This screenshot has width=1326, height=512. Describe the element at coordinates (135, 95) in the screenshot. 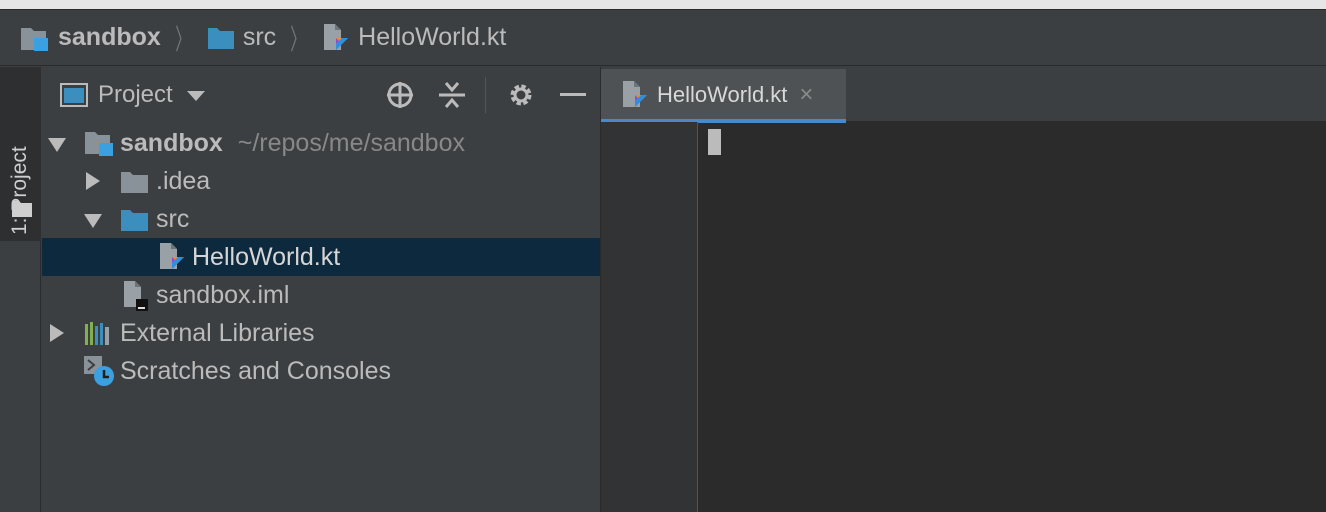

I see `project-view-selector: Project` at that location.